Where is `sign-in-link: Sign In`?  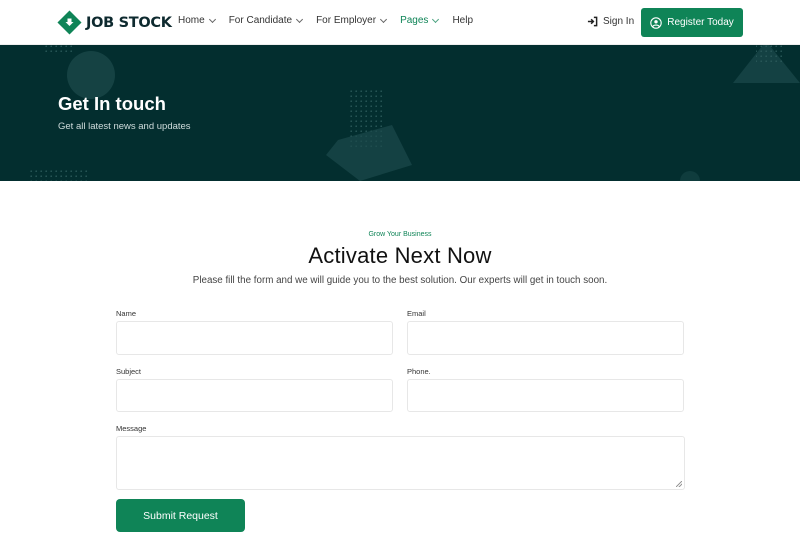 sign-in-link: Sign In is located at coordinates (610, 21).